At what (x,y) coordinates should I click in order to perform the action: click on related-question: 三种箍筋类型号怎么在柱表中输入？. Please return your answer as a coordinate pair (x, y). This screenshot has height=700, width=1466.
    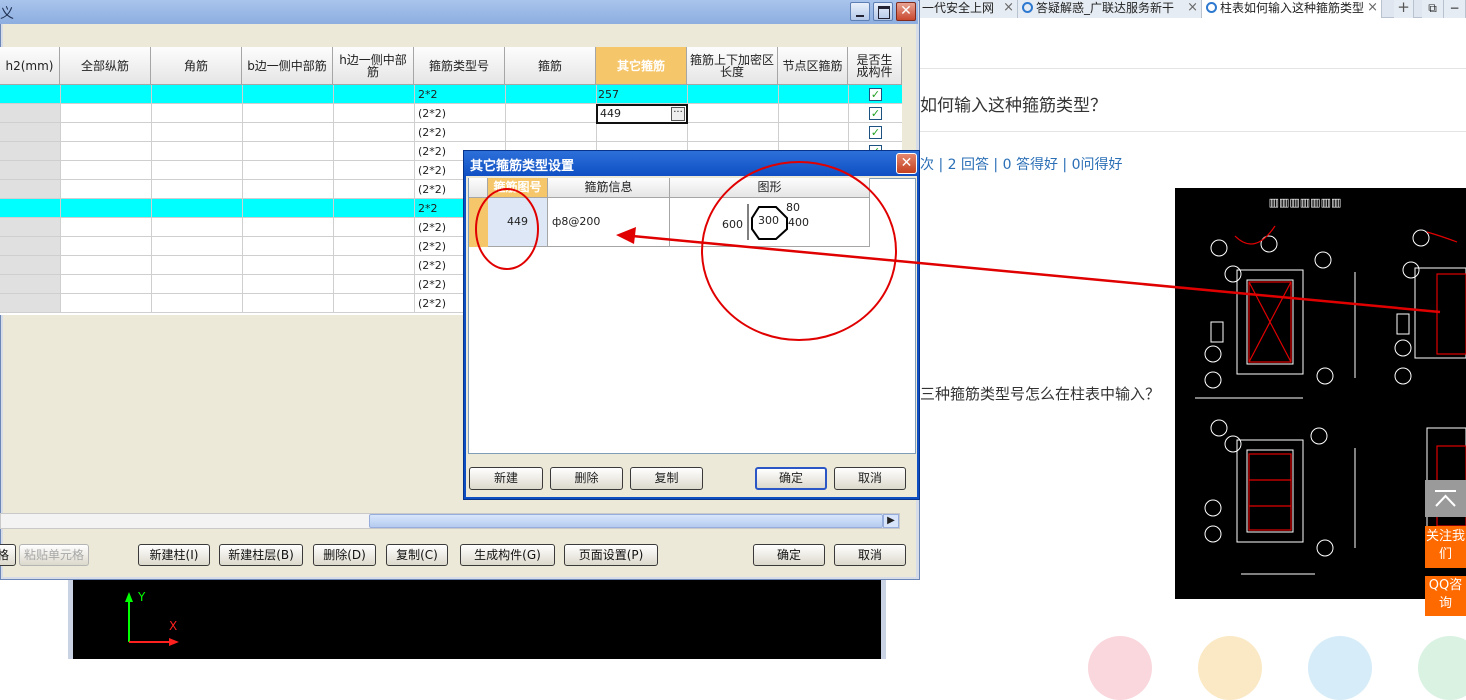
    Looking at the image, I should click on (1040, 393).